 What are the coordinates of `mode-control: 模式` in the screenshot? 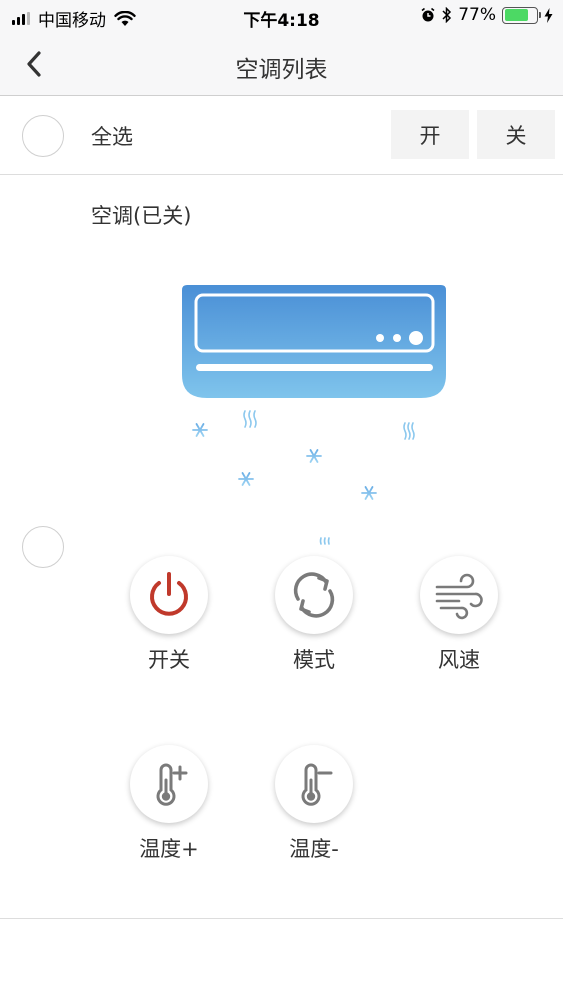 It's located at (314, 615).